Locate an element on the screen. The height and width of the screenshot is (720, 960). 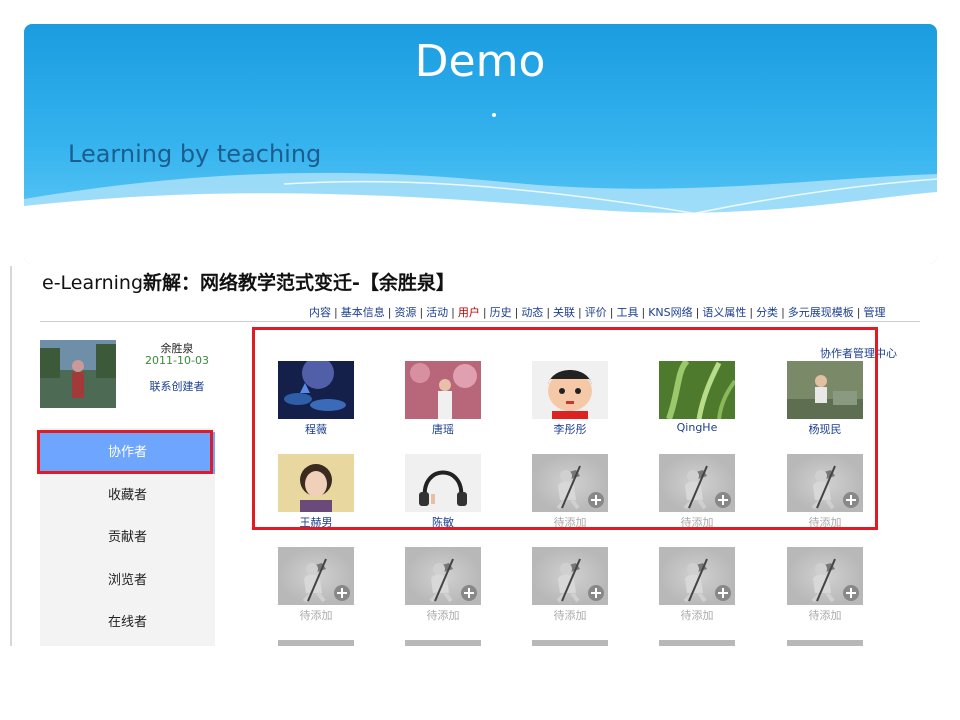
nav-link: 关联 is located at coordinates (564, 312).